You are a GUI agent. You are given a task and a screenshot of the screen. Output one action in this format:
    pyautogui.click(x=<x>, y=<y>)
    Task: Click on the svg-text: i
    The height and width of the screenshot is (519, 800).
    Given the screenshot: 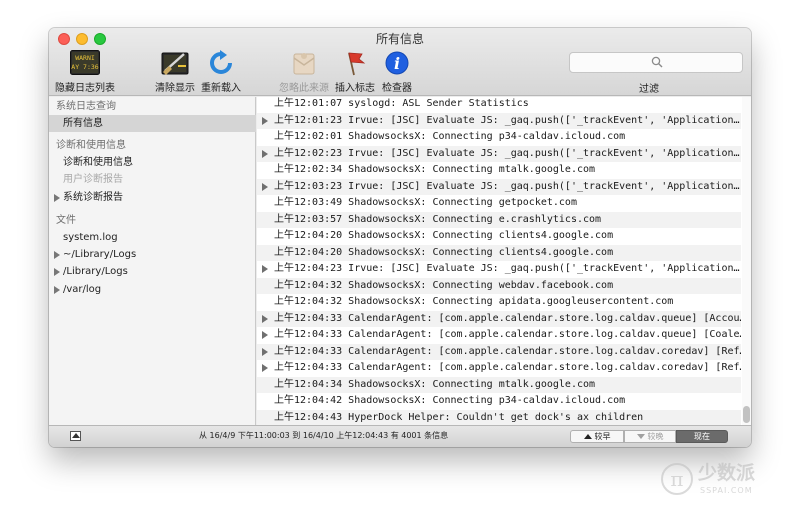 What is the action you would take?
    pyautogui.click(x=397, y=63)
    